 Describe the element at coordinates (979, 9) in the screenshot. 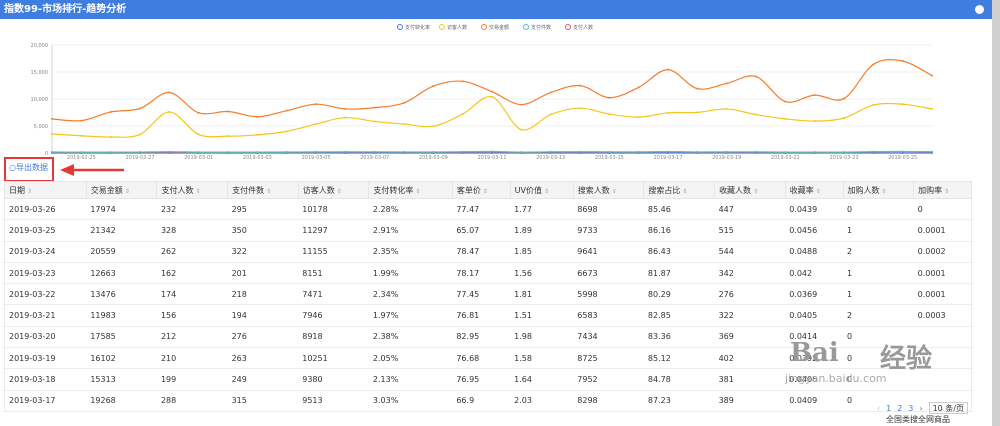

I see `close-icon` at that location.